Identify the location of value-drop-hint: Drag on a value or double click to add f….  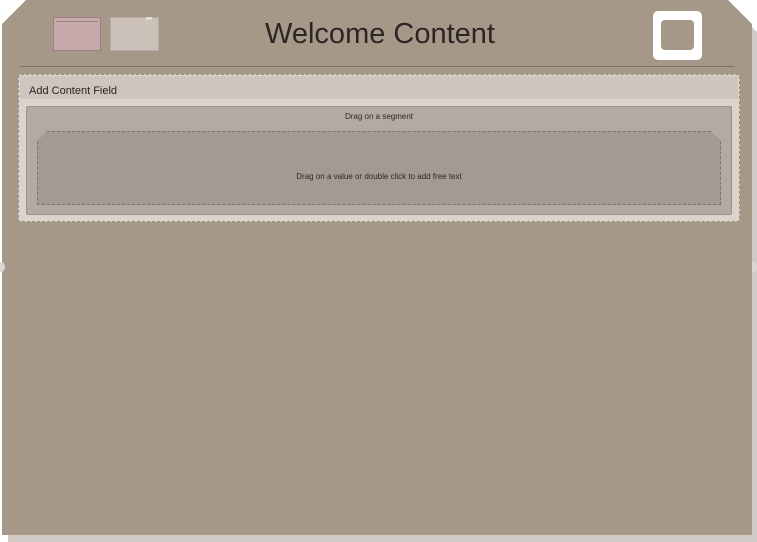
(379, 176).